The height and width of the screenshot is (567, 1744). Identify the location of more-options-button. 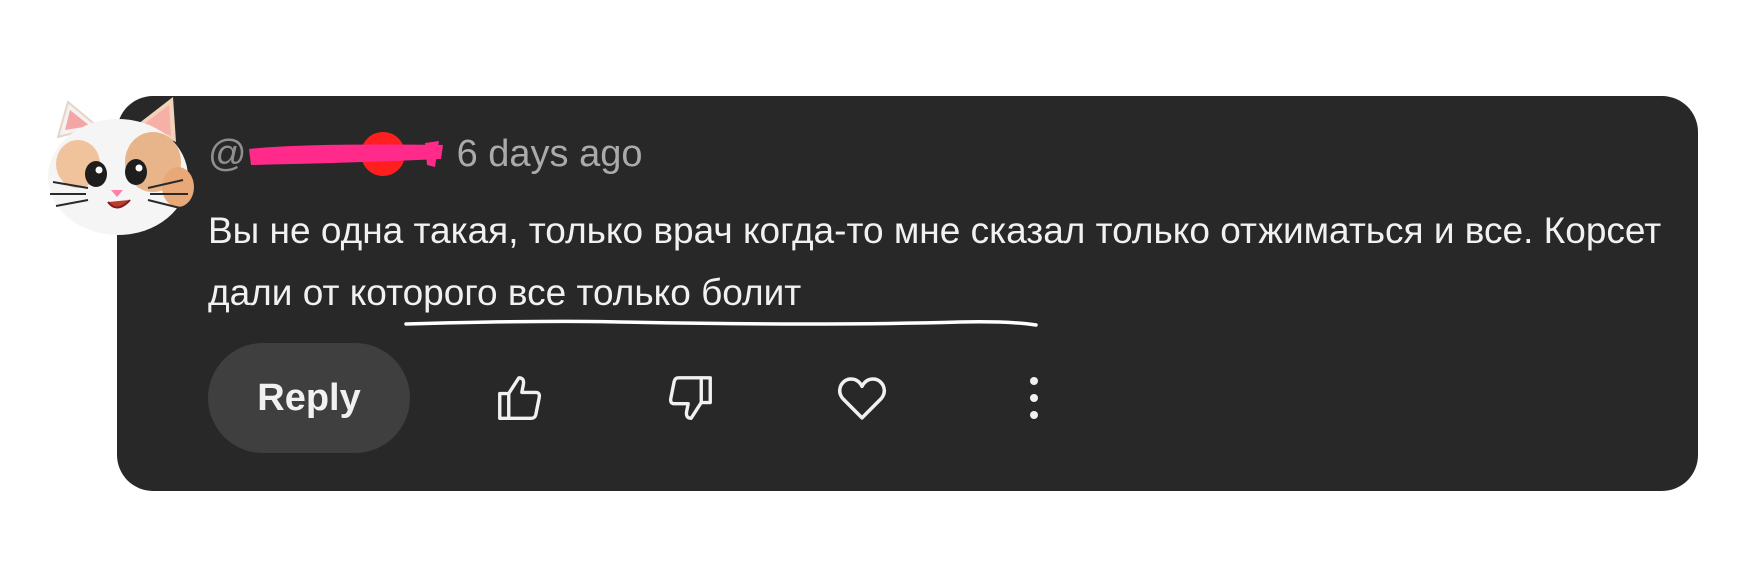
(1034, 398).